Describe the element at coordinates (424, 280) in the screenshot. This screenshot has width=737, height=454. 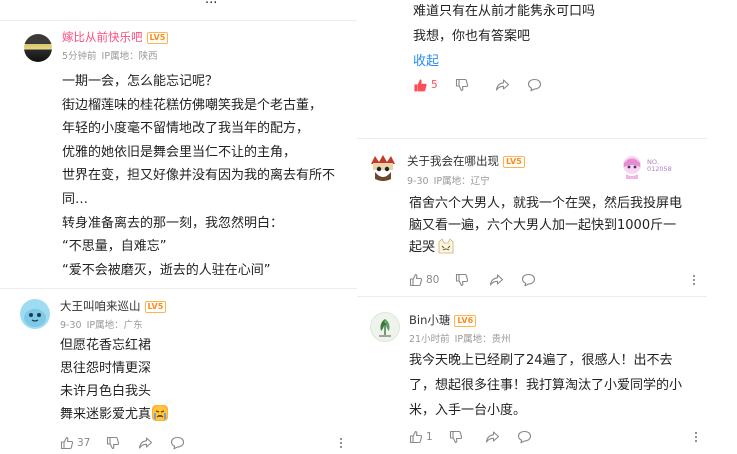
I see `like-button: 80` at that location.